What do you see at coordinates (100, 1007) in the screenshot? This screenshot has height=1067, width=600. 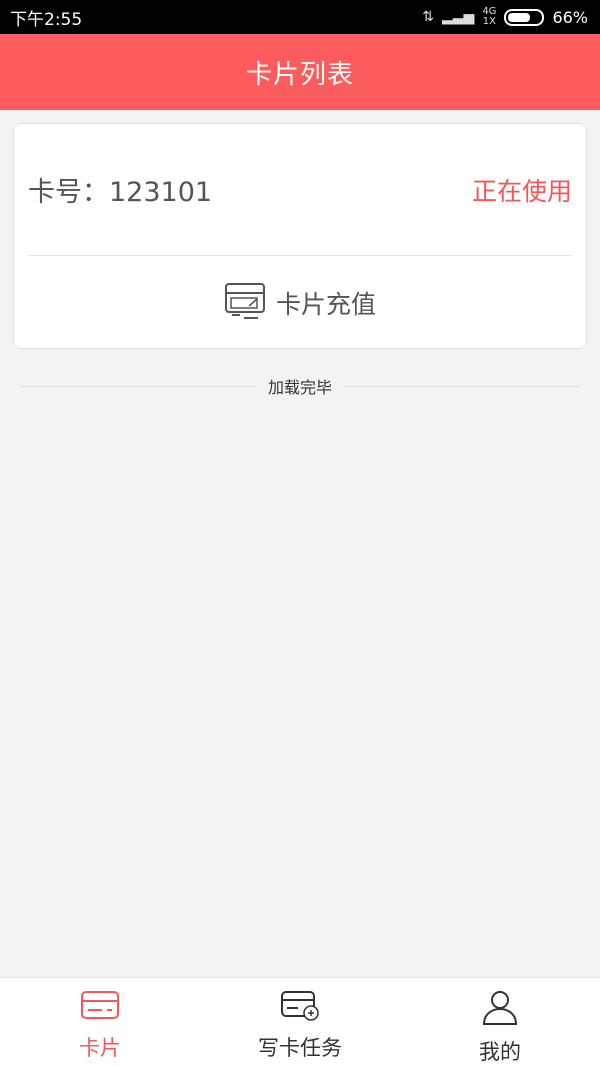 I see `card-icon` at bounding box center [100, 1007].